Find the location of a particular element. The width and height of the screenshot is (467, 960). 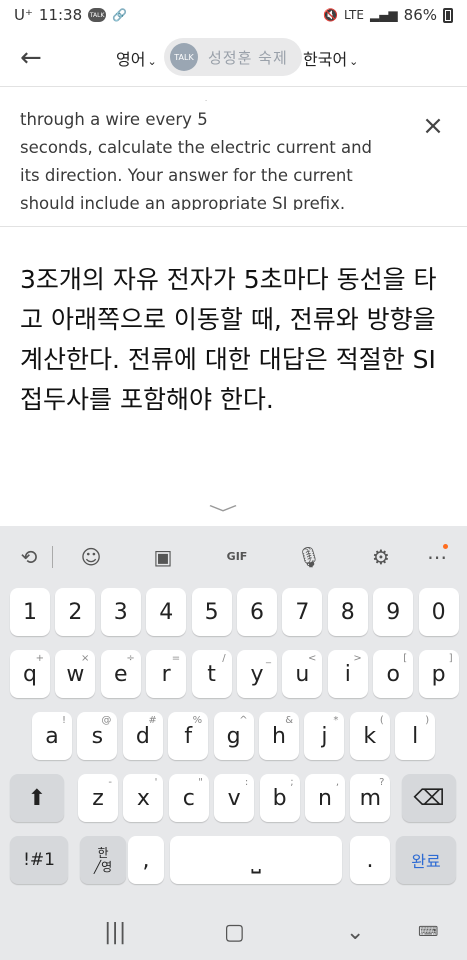

sticker-icon: ▣ is located at coordinates (163, 557).